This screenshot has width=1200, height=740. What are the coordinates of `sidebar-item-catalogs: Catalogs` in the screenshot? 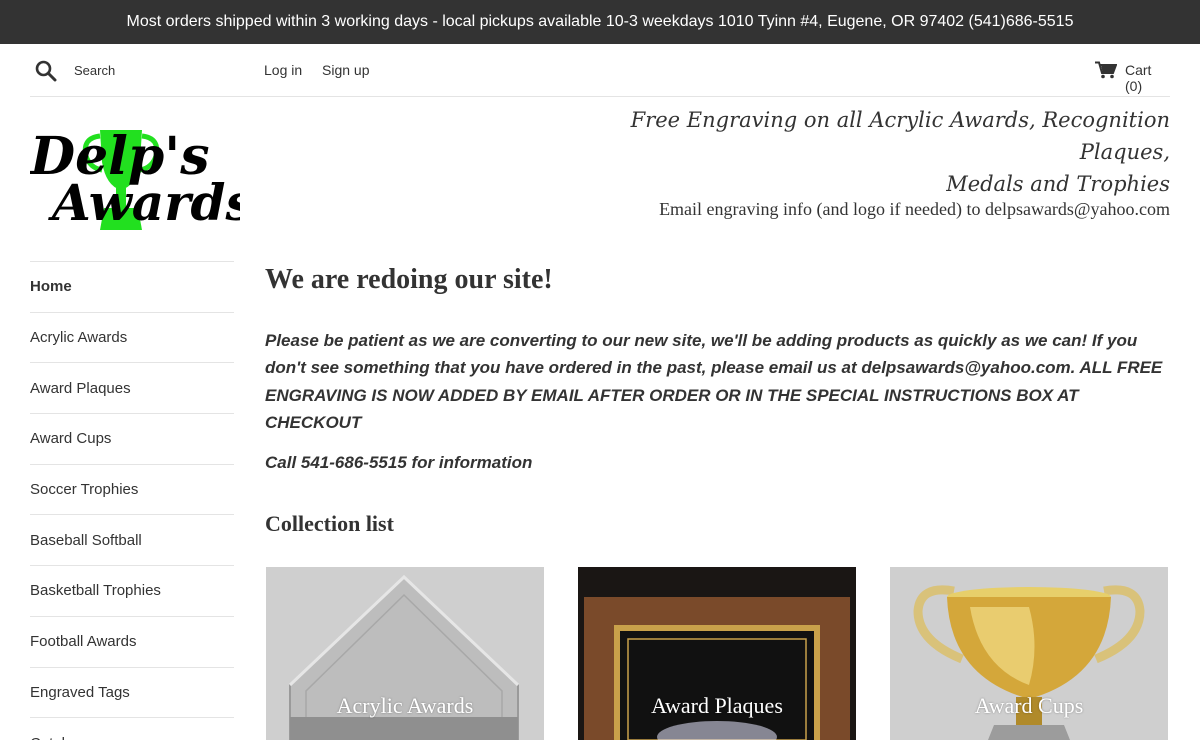 It's located at (132, 728).